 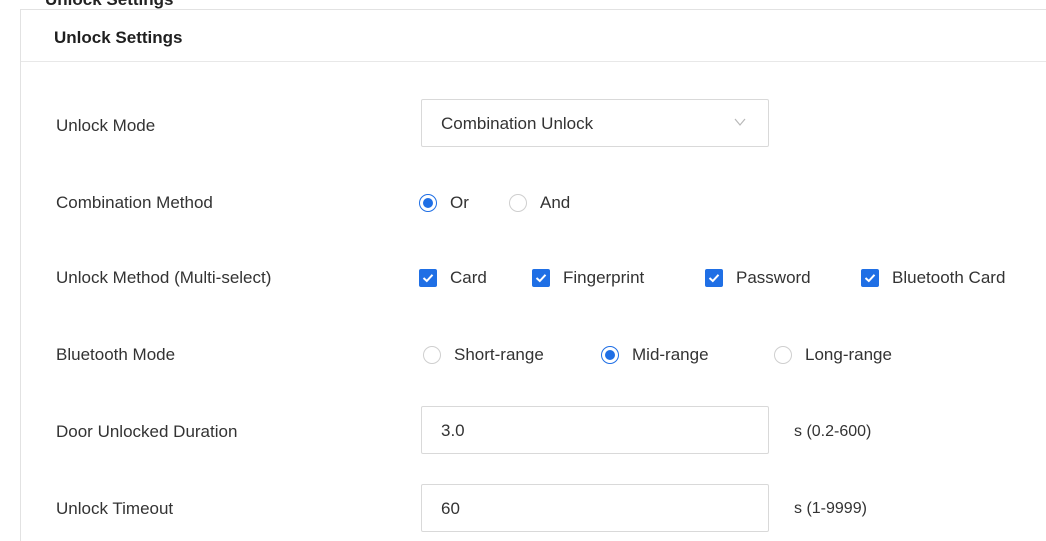 What do you see at coordinates (949, 277) in the screenshot?
I see `unlock-method-bluetooth-card-label: Bluetooth Card` at bounding box center [949, 277].